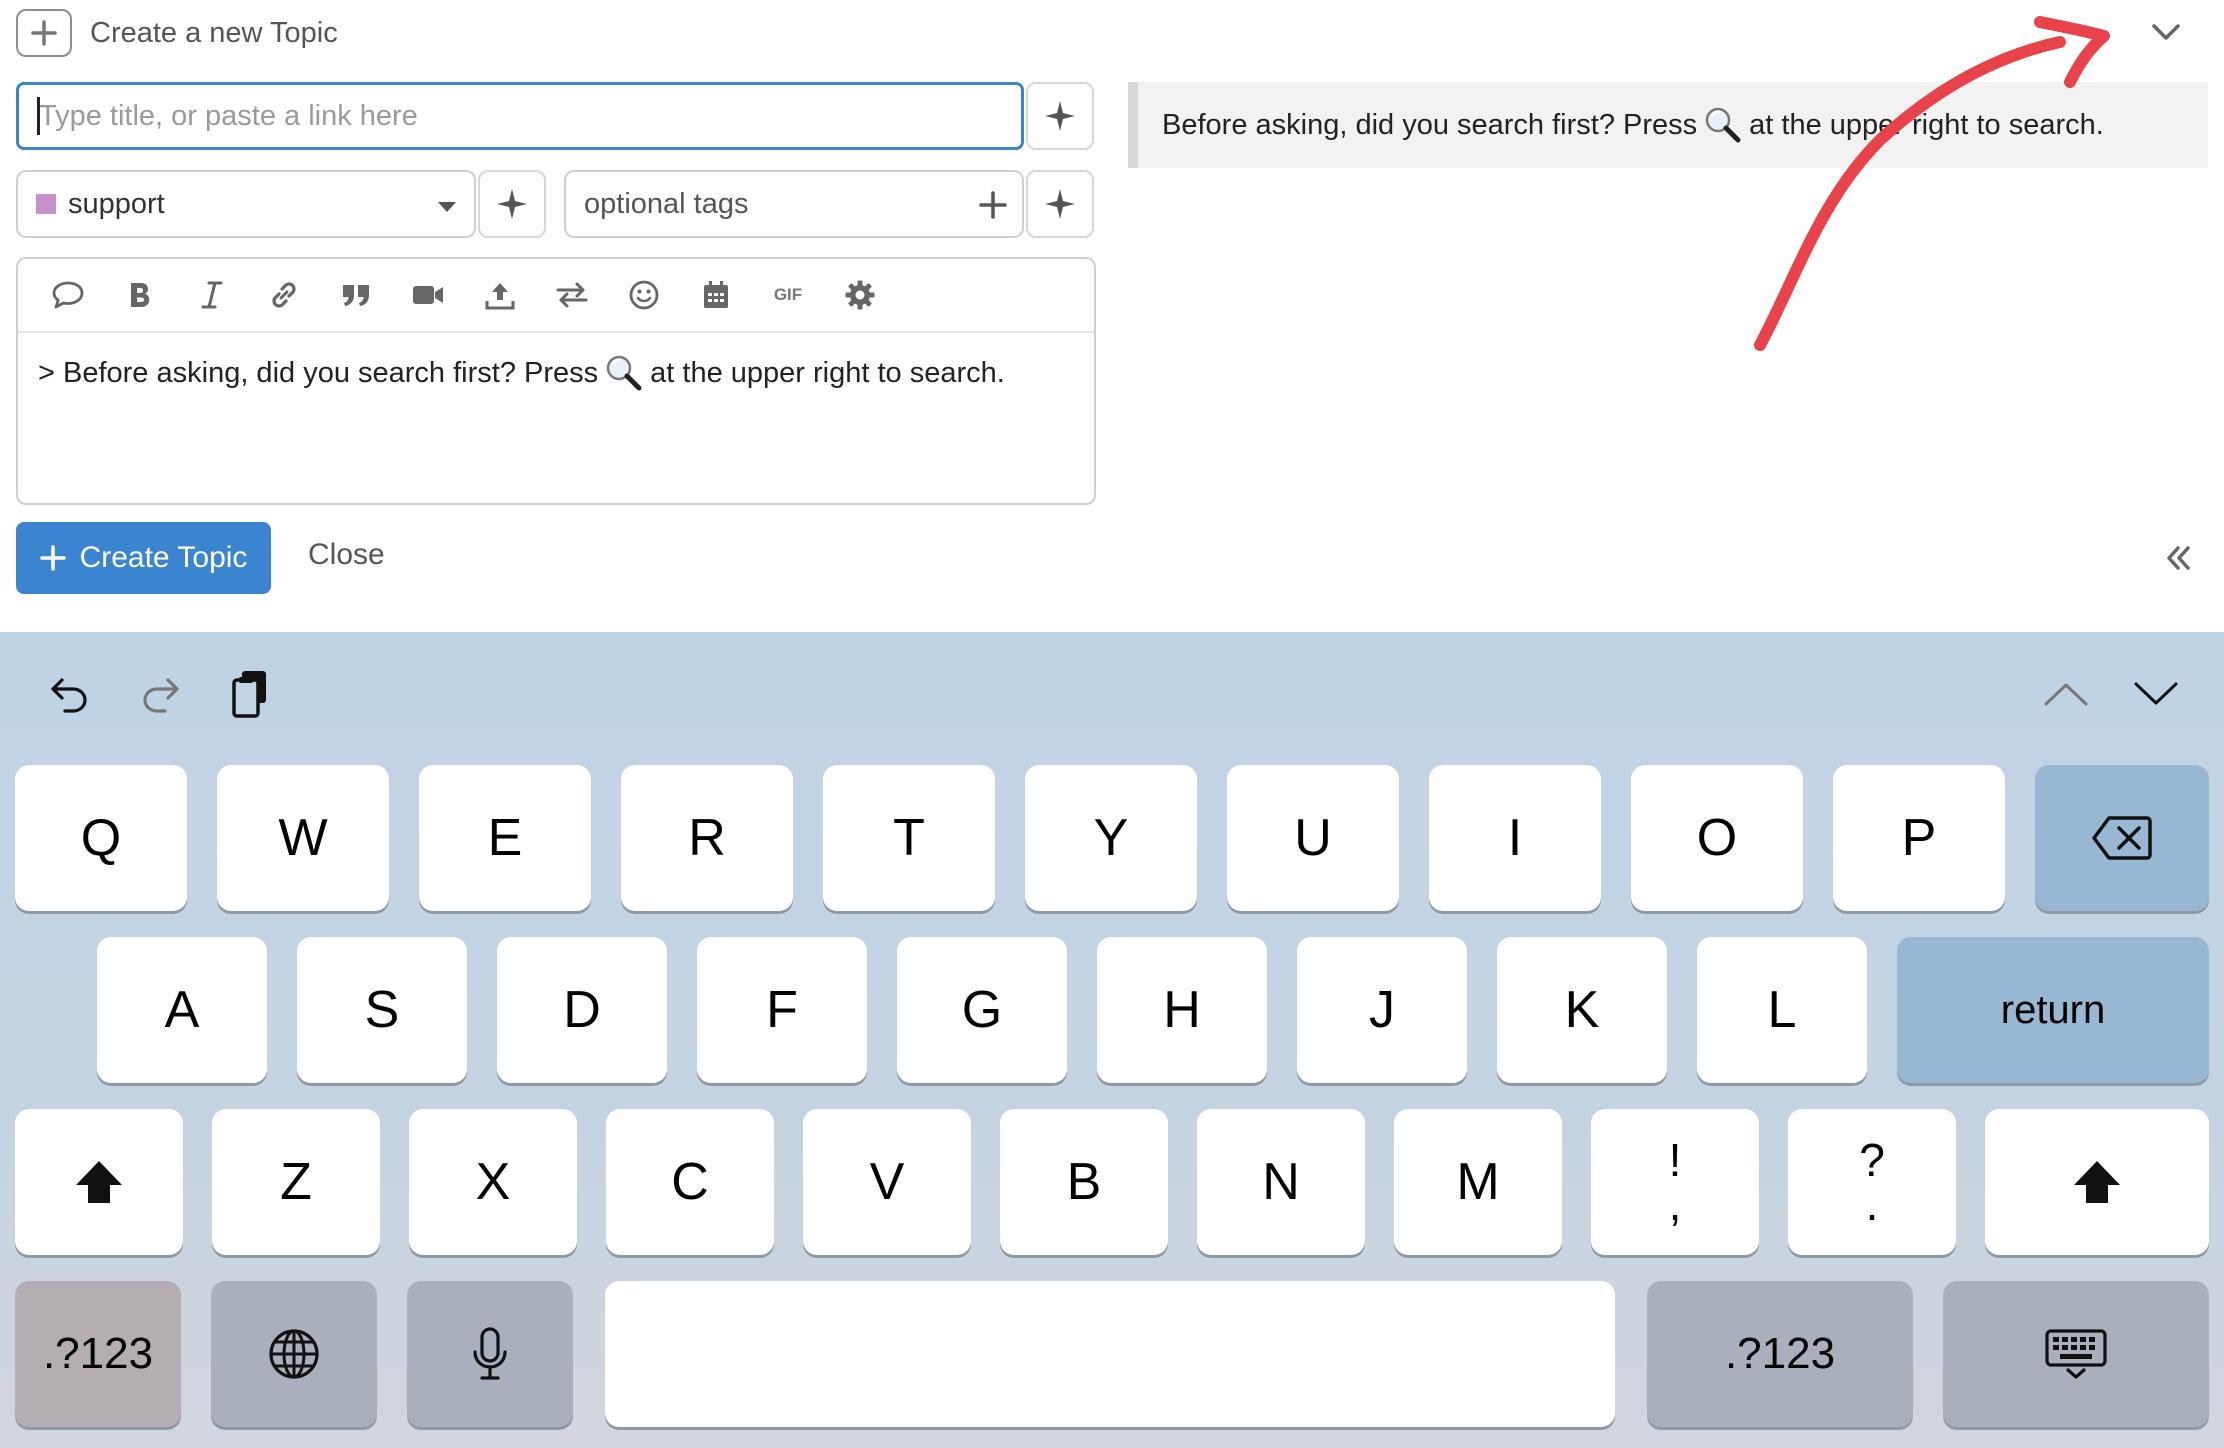 The width and height of the screenshot is (2224, 1448). I want to click on shift-arrow-icon, so click(99, 1182).